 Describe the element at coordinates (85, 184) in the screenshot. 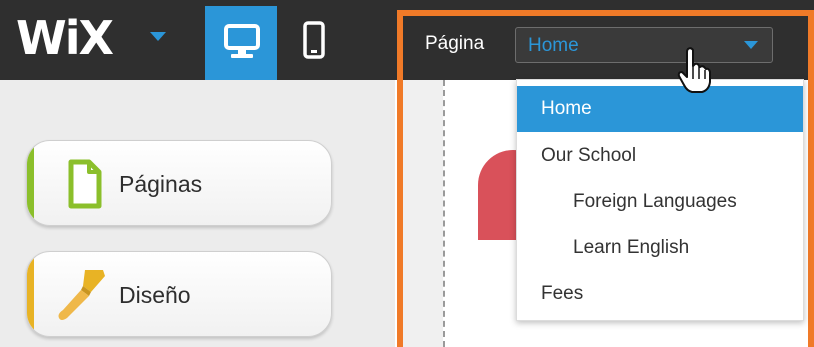

I see `page-document-icon` at that location.